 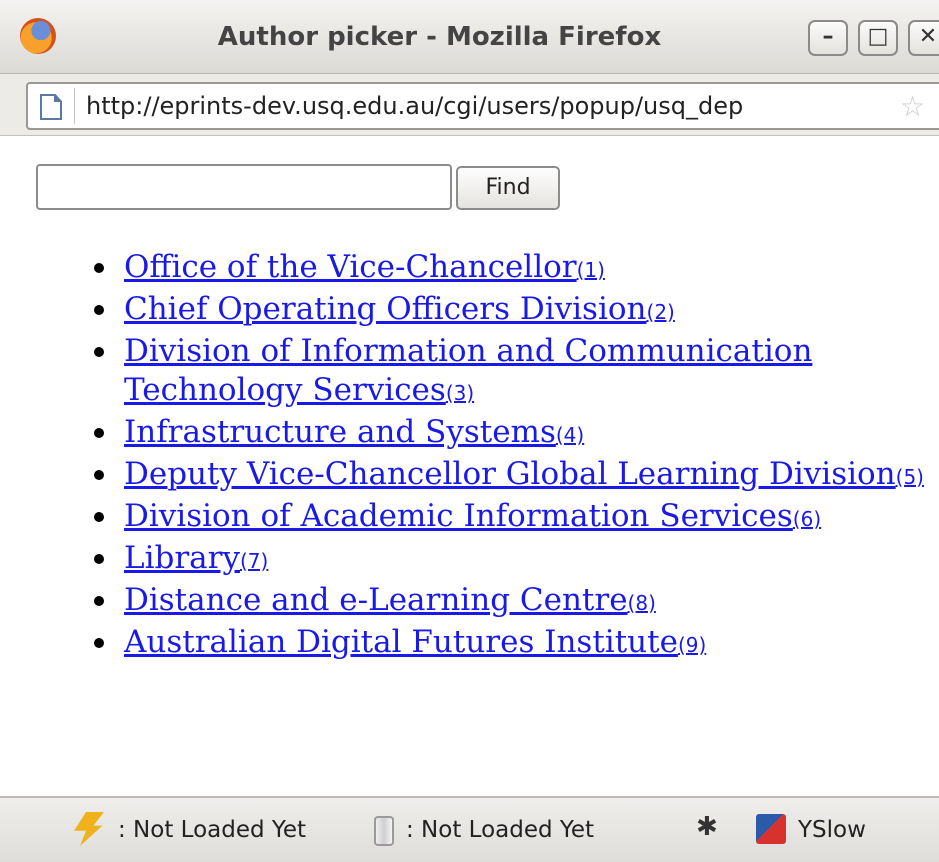 What do you see at coordinates (51, 107) in the screenshot?
I see `page-icon` at bounding box center [51, 107].